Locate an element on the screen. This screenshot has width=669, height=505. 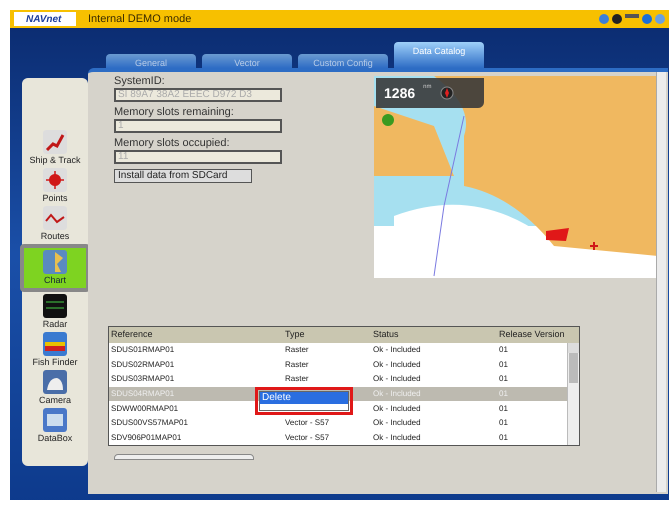
sidebar-item: Camera is located at coordinates (54, 388).